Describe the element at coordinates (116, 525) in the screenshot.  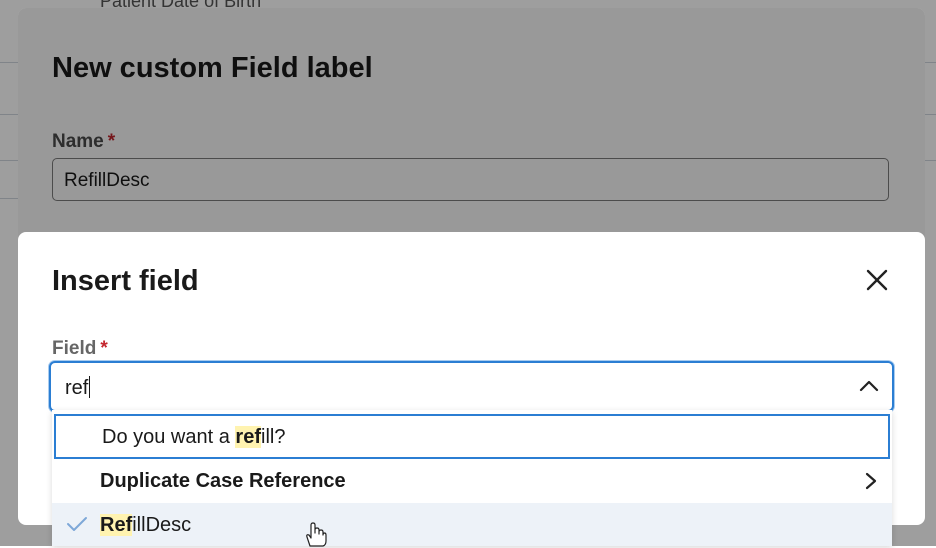
I see `match-highlight: Ref` at that location.